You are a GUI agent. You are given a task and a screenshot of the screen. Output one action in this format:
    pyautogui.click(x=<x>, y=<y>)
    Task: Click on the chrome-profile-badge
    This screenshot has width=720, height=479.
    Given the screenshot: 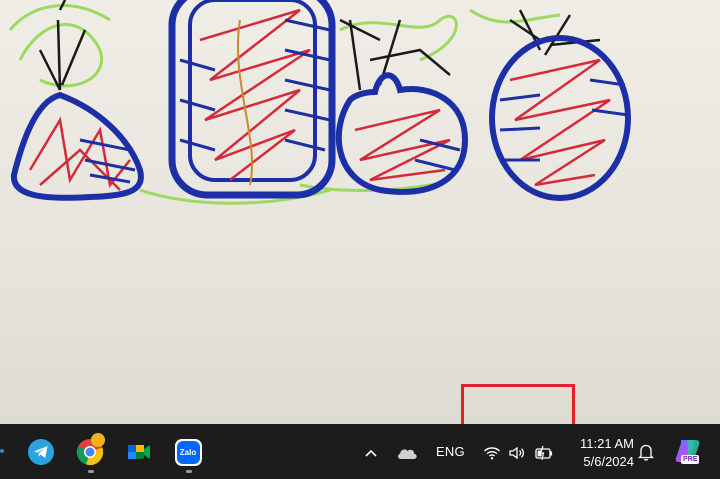 What is the action you would take?
    pyautogui.click(x=98, y=440)
    